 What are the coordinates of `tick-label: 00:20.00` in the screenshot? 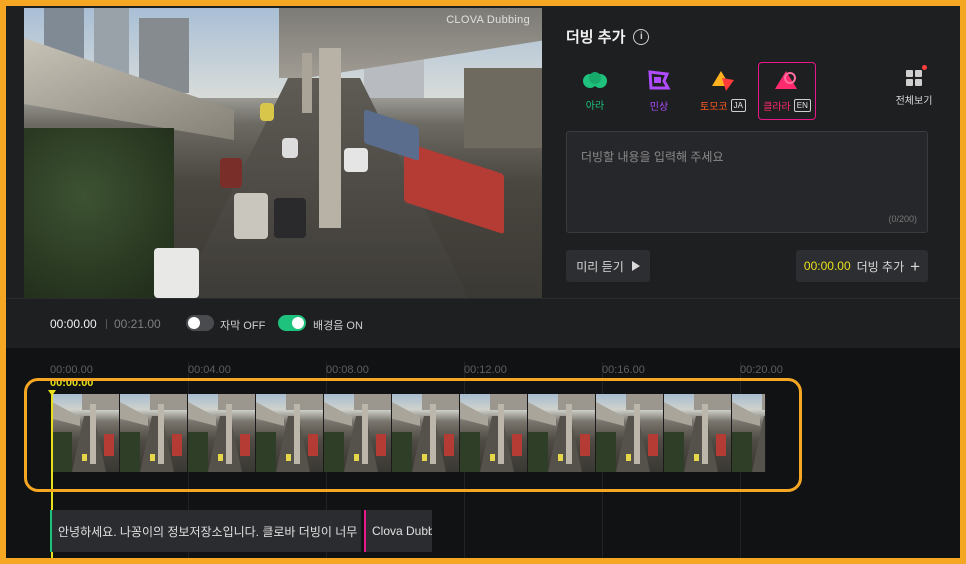 It's located at (761, 370).